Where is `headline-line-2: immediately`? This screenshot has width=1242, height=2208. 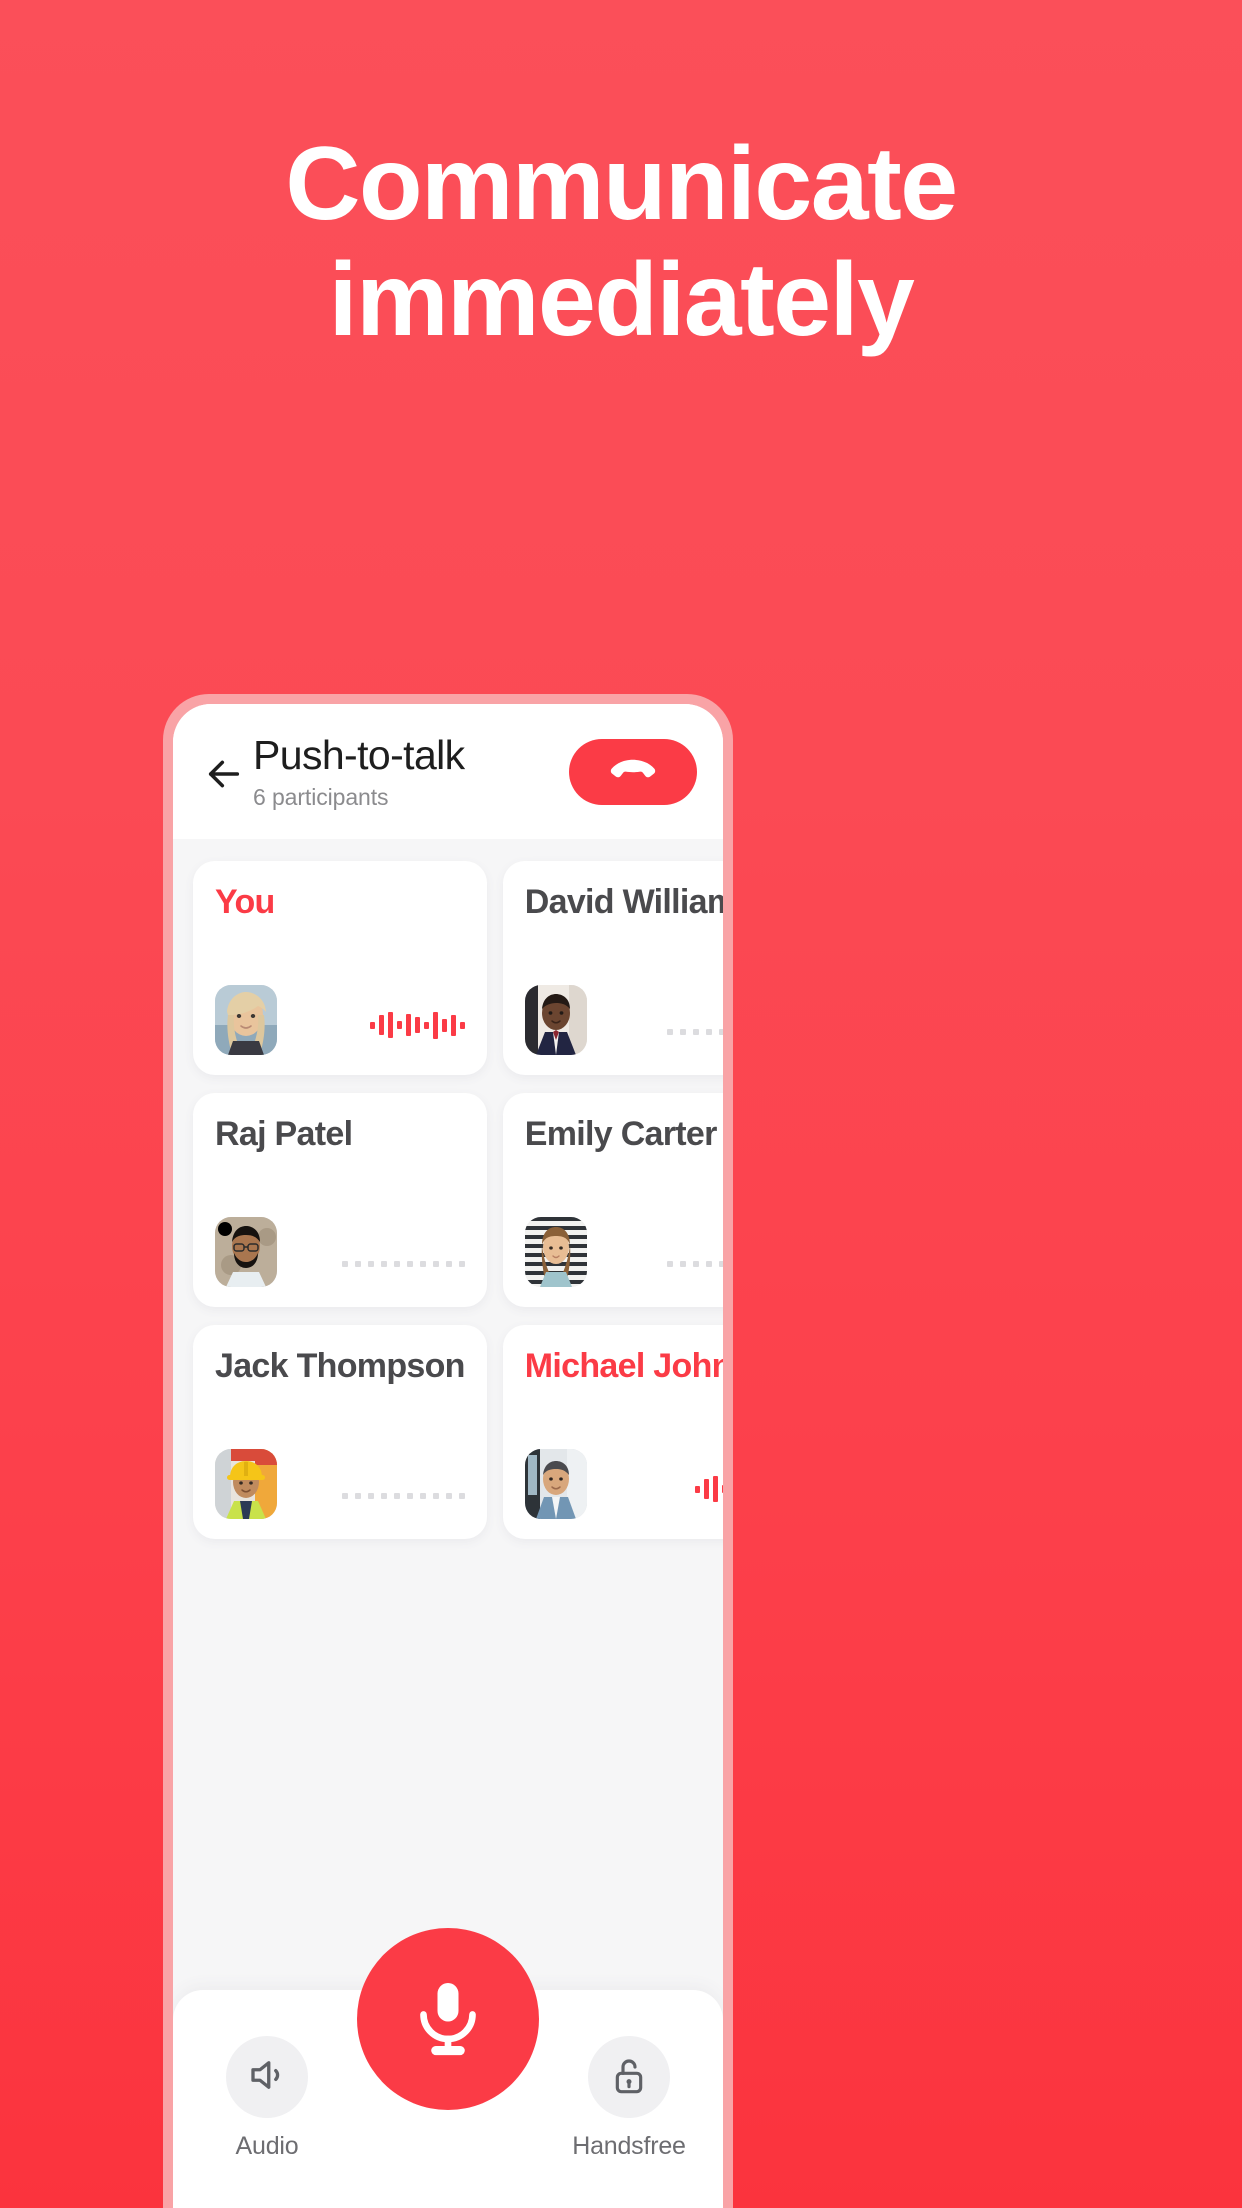 headline-line-2: immediately is located at coordinates (621, 300).